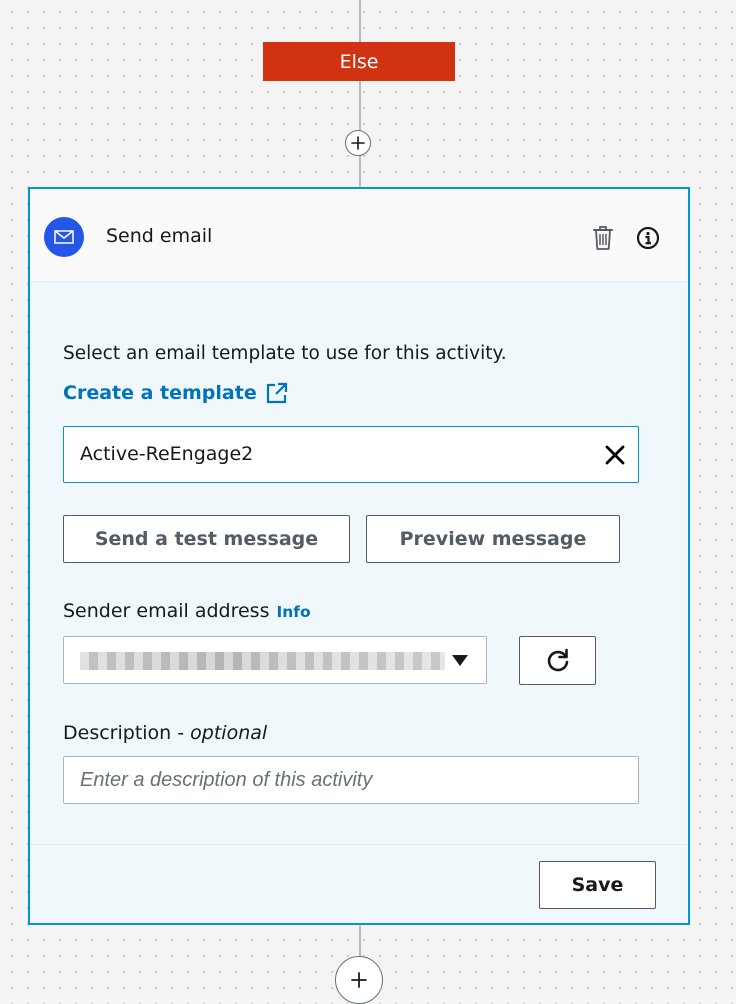 Image resolution: width=736 pixels, height=1004 pixels. What do you see at coordinates (124, 733) in the screenshot?
I see `description-label-text: Description -` at bounding box center [124, 733].